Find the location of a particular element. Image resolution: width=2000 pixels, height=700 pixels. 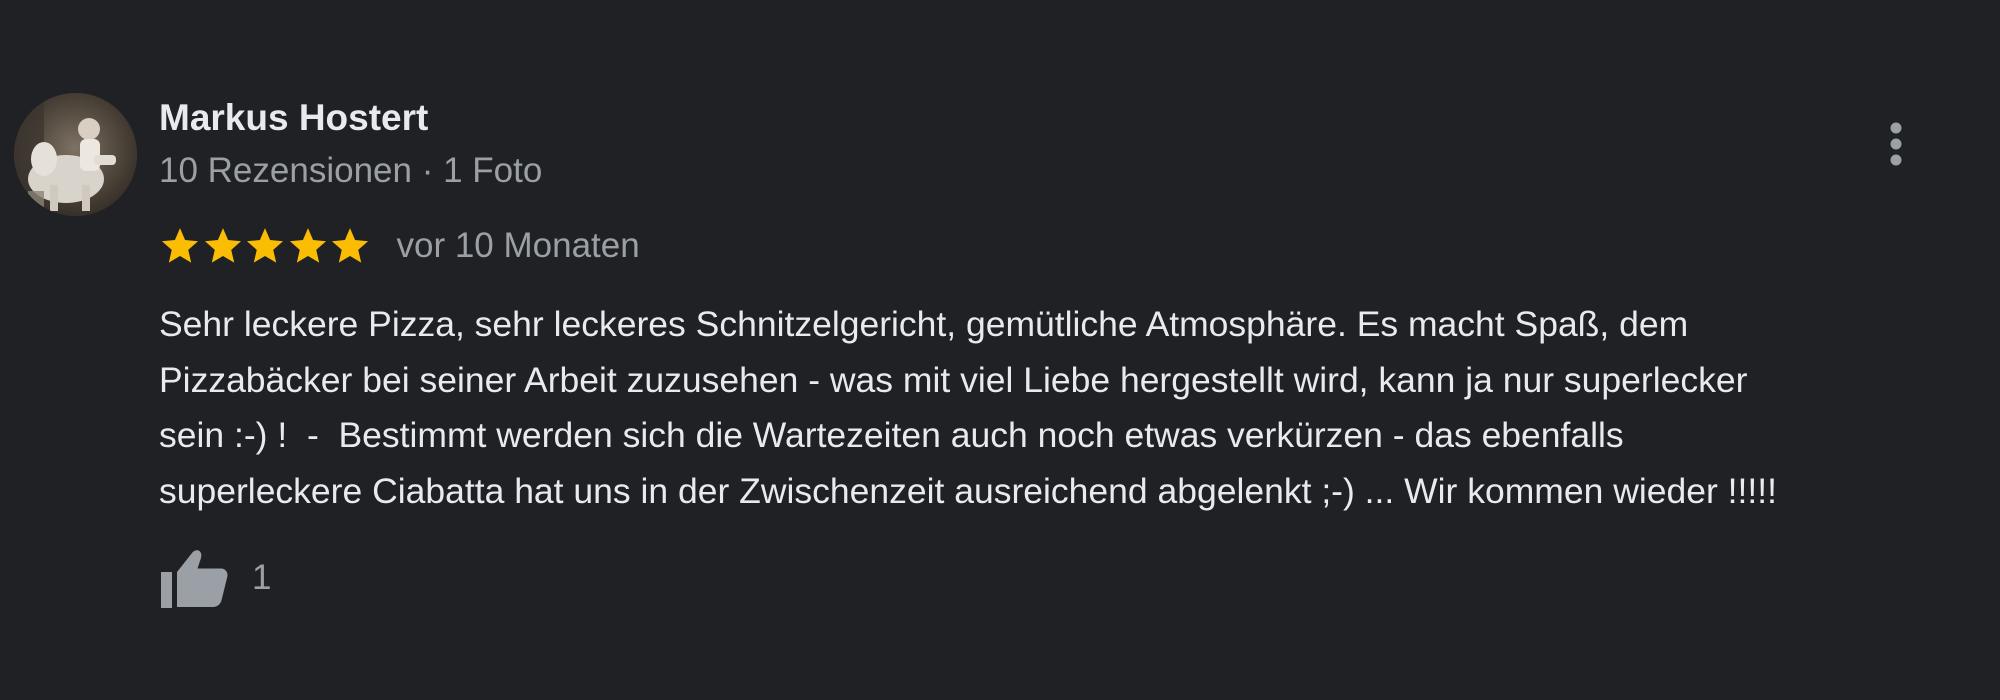

review-date: vor 10 Monaten is located at coordinates (518, 245).